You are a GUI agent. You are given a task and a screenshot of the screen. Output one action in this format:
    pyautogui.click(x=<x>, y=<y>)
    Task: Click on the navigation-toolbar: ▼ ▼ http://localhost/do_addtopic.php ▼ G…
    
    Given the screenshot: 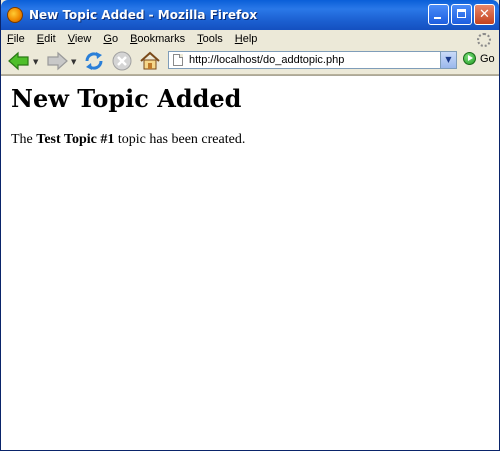 What is the action you would take?
    pyautogui.click(x=250, y=61)
    